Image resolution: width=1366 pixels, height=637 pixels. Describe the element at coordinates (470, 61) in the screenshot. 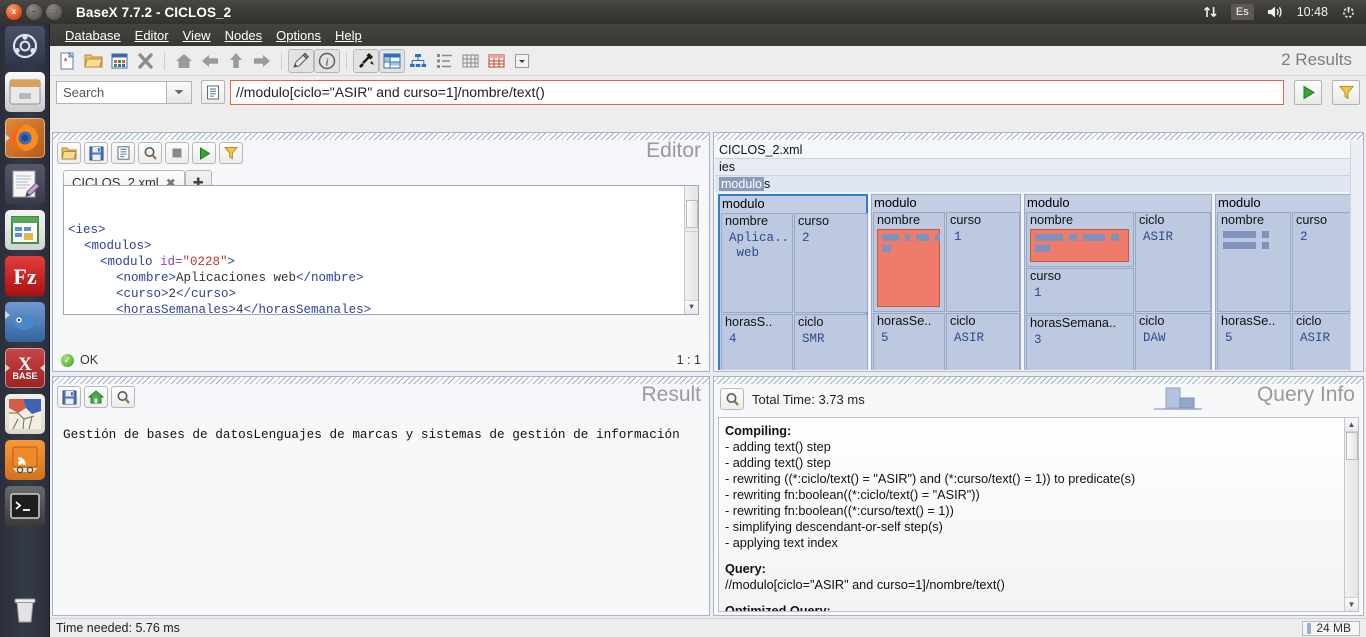

I see `explore-view-icon` at that location.